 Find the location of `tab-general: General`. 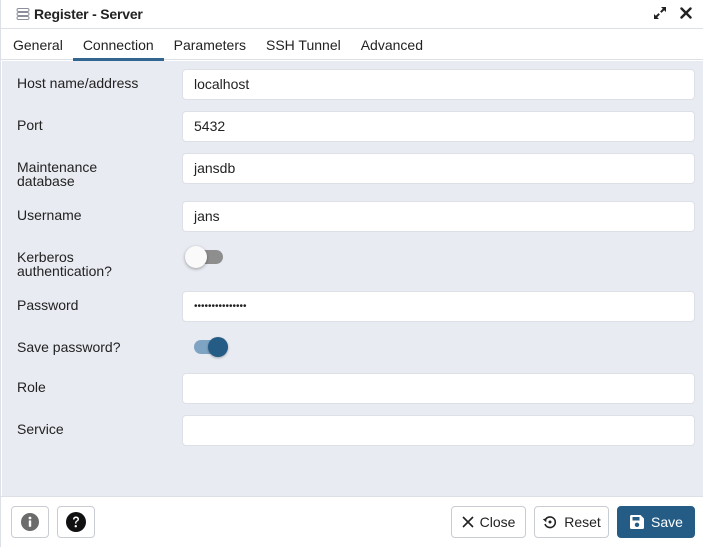

tab-general: General is located at coordinates (37, 45).